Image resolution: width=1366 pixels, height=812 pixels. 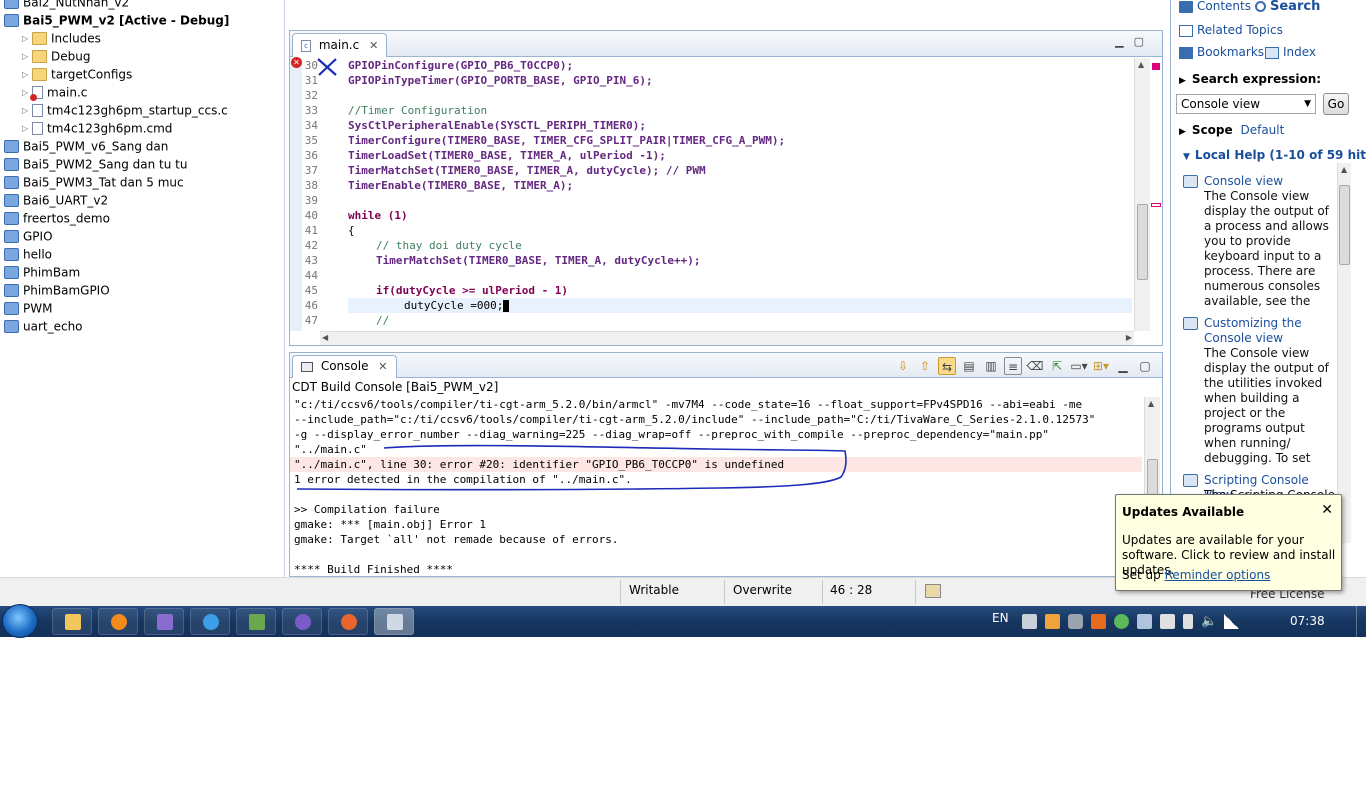 I want to click on tree-item: PWM, so click(x=28, y=308).